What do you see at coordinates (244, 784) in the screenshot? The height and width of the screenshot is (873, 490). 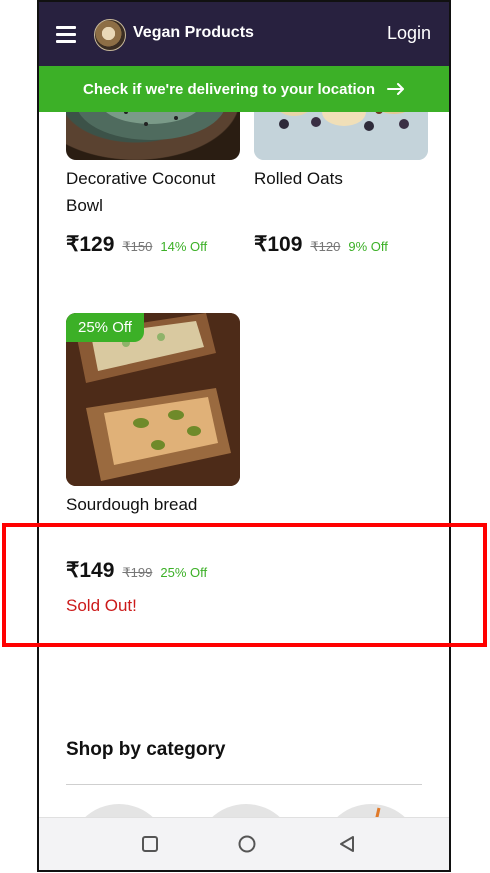 I see `divider` at bounding box center [244, 784].